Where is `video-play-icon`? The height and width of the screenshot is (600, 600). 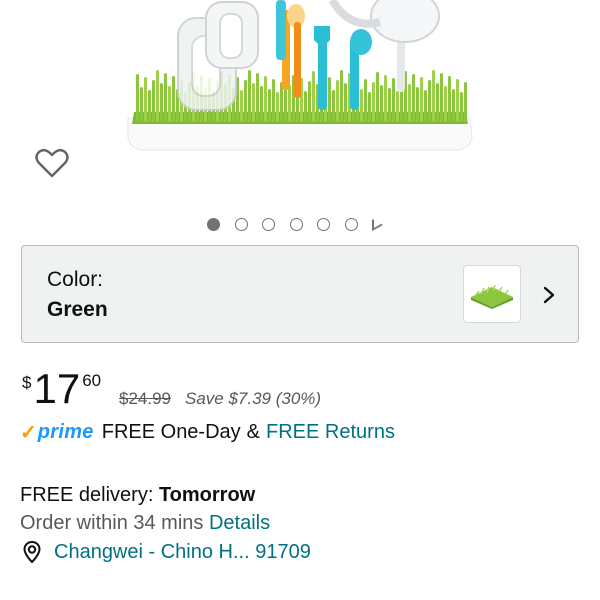
video-play-icon is located at coordinates (377, 224).